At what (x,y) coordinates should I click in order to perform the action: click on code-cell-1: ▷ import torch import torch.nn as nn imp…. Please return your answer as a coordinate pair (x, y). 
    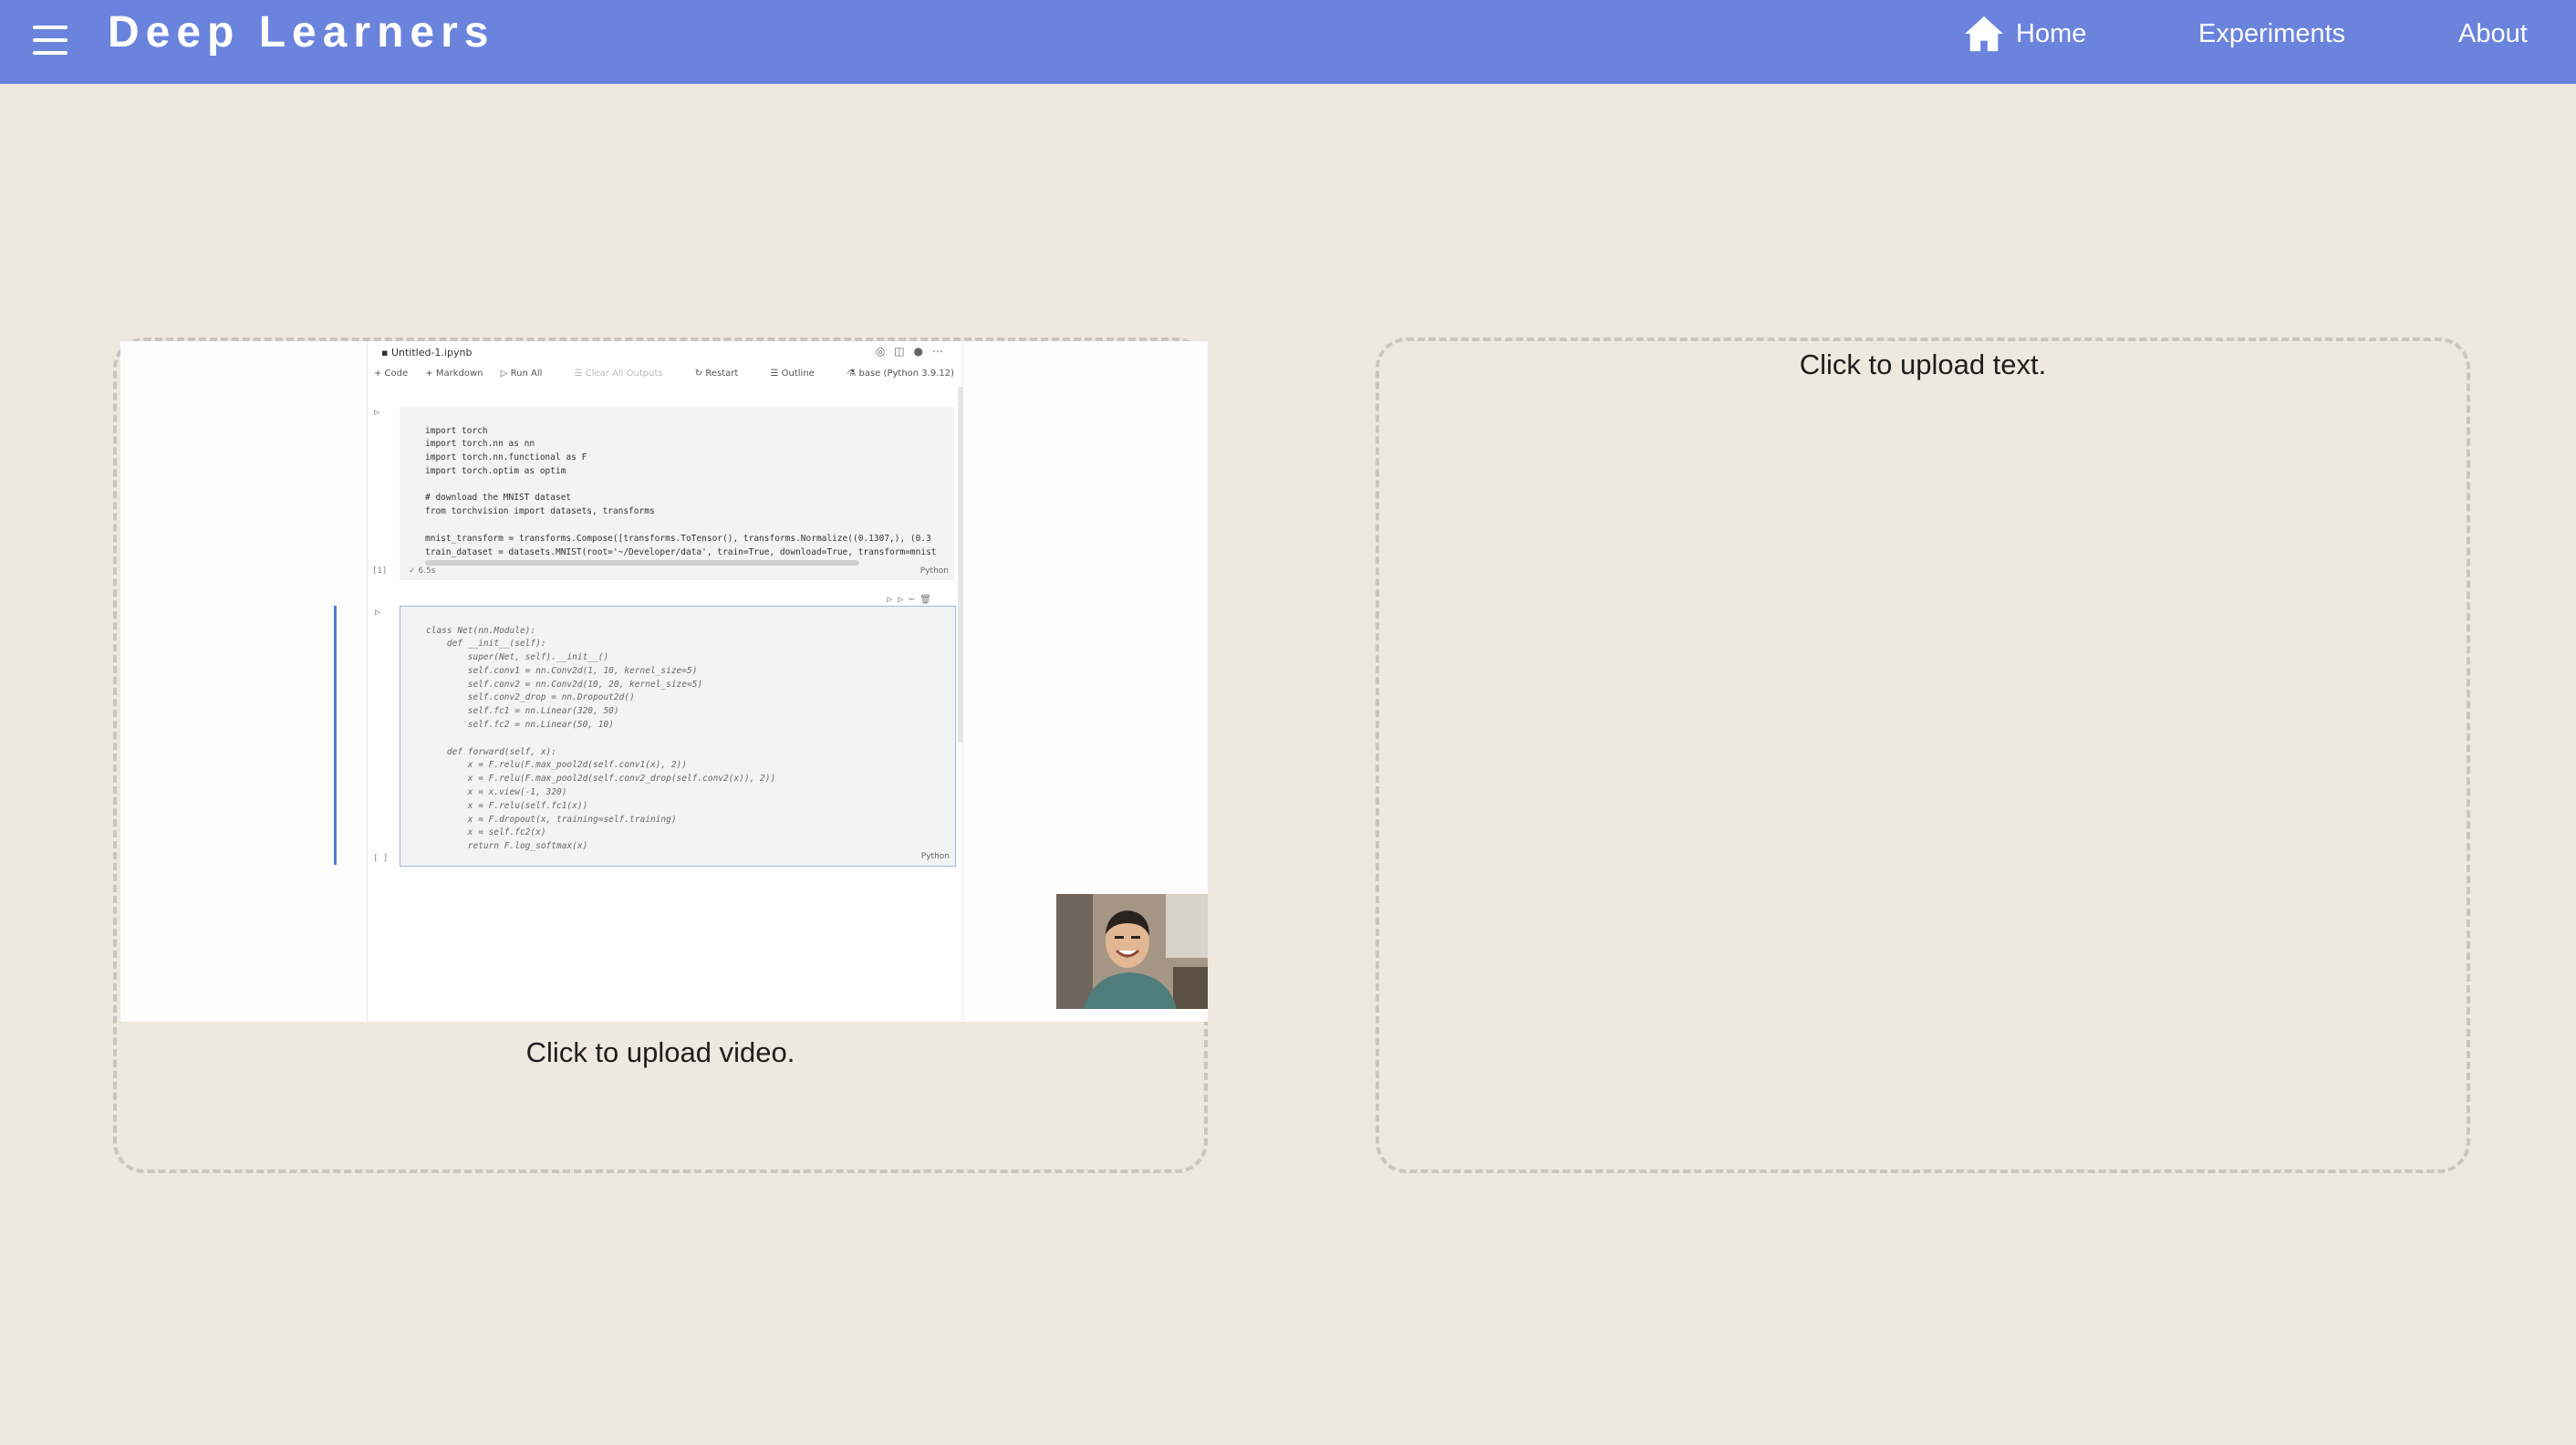
    Looking at the image, I should click on (663, 493).